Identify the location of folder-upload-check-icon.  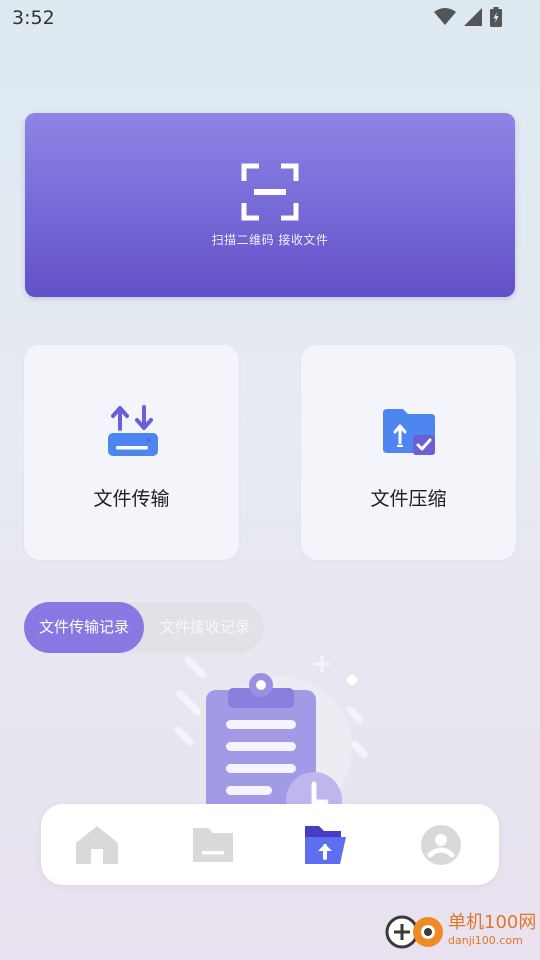
(409, 432).